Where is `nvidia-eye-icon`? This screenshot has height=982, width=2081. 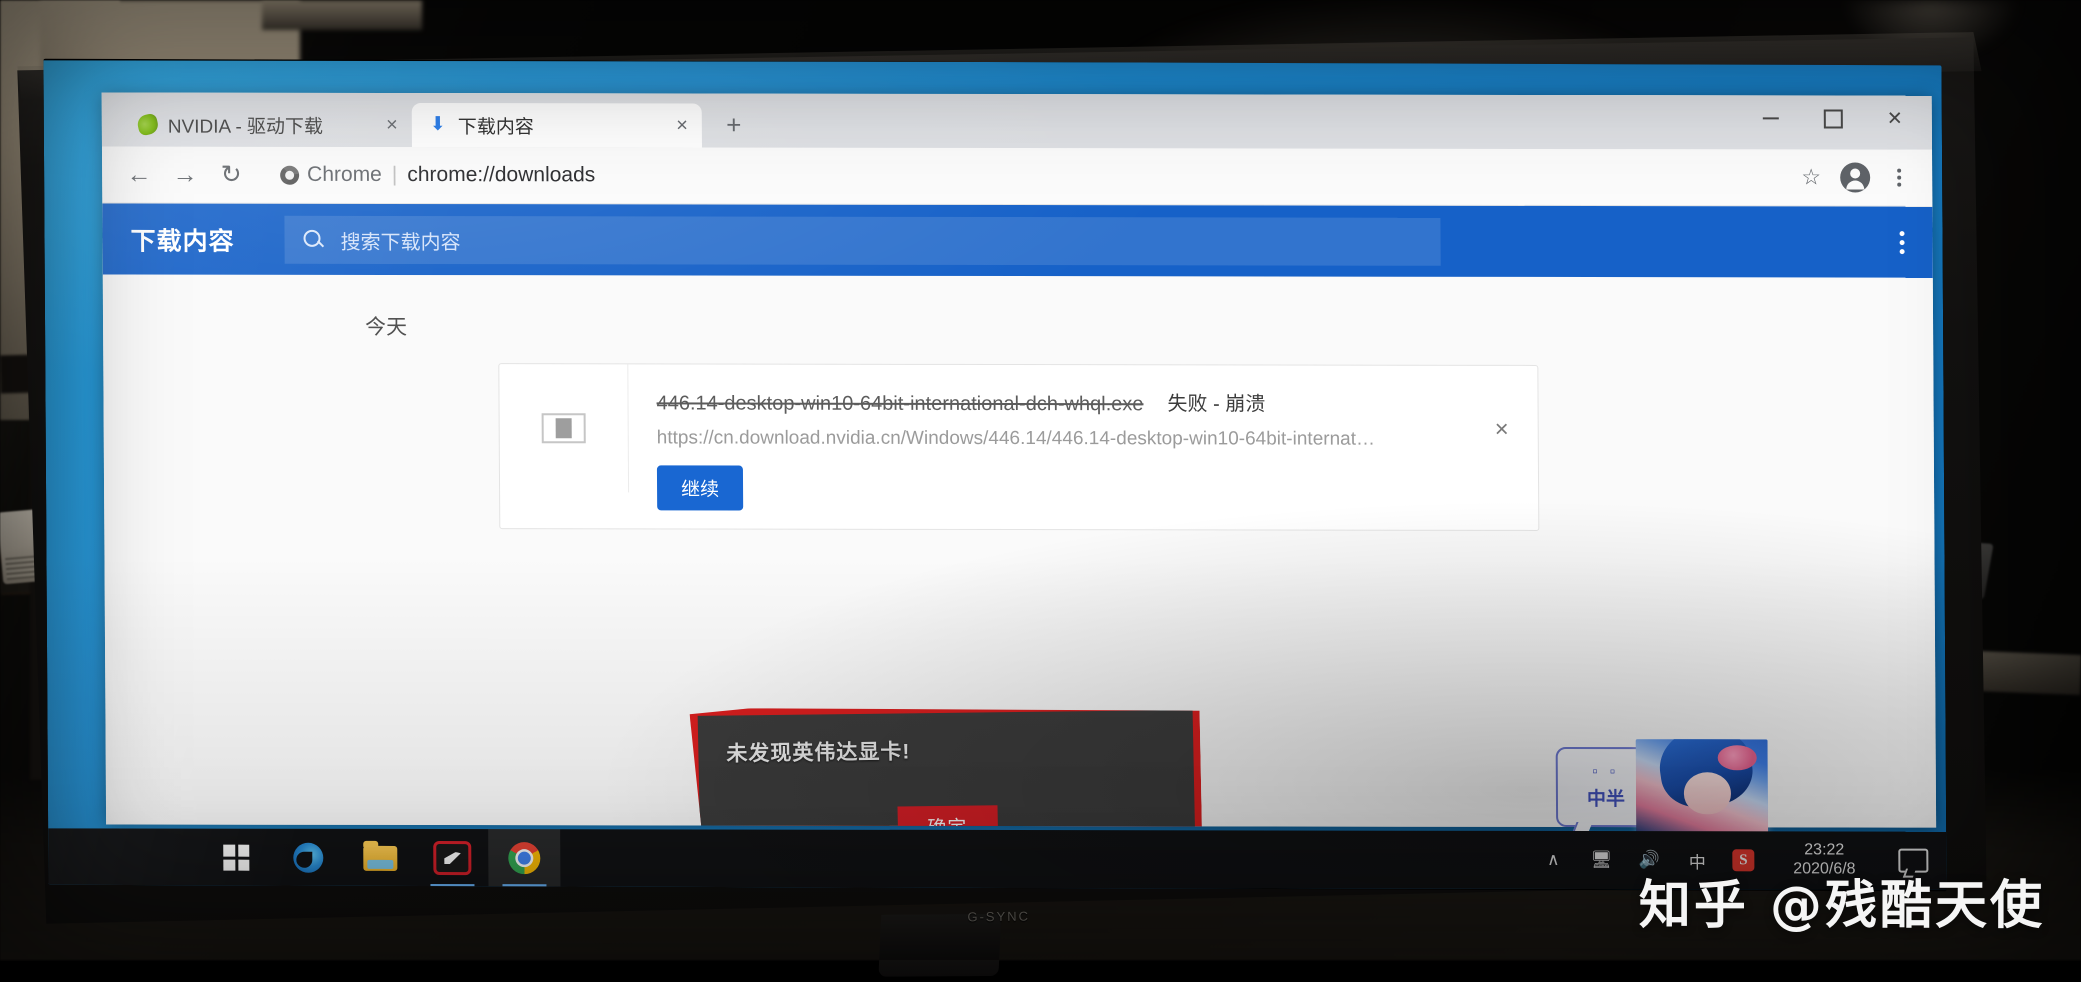 nvidia-eye-icon is located at coordinates (147, 124).